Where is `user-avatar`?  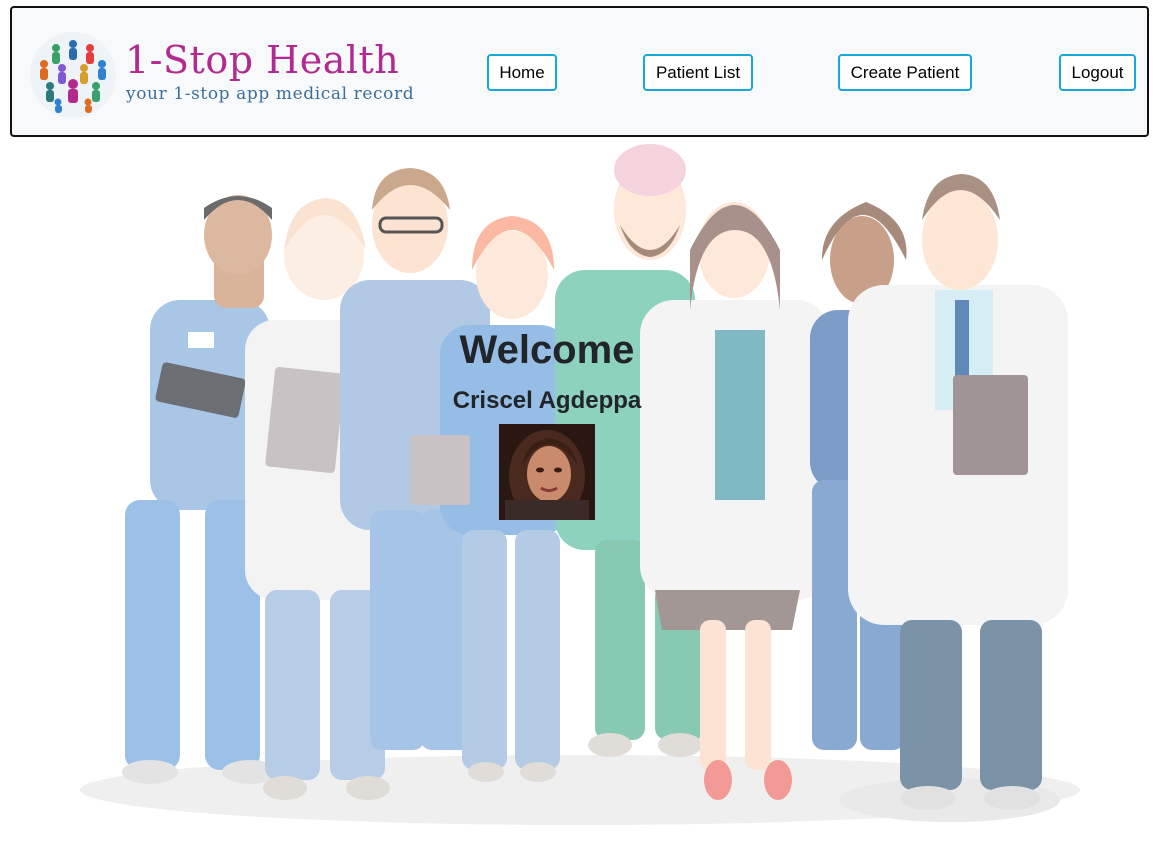
user-avatar is located at coordinates (547, 472).